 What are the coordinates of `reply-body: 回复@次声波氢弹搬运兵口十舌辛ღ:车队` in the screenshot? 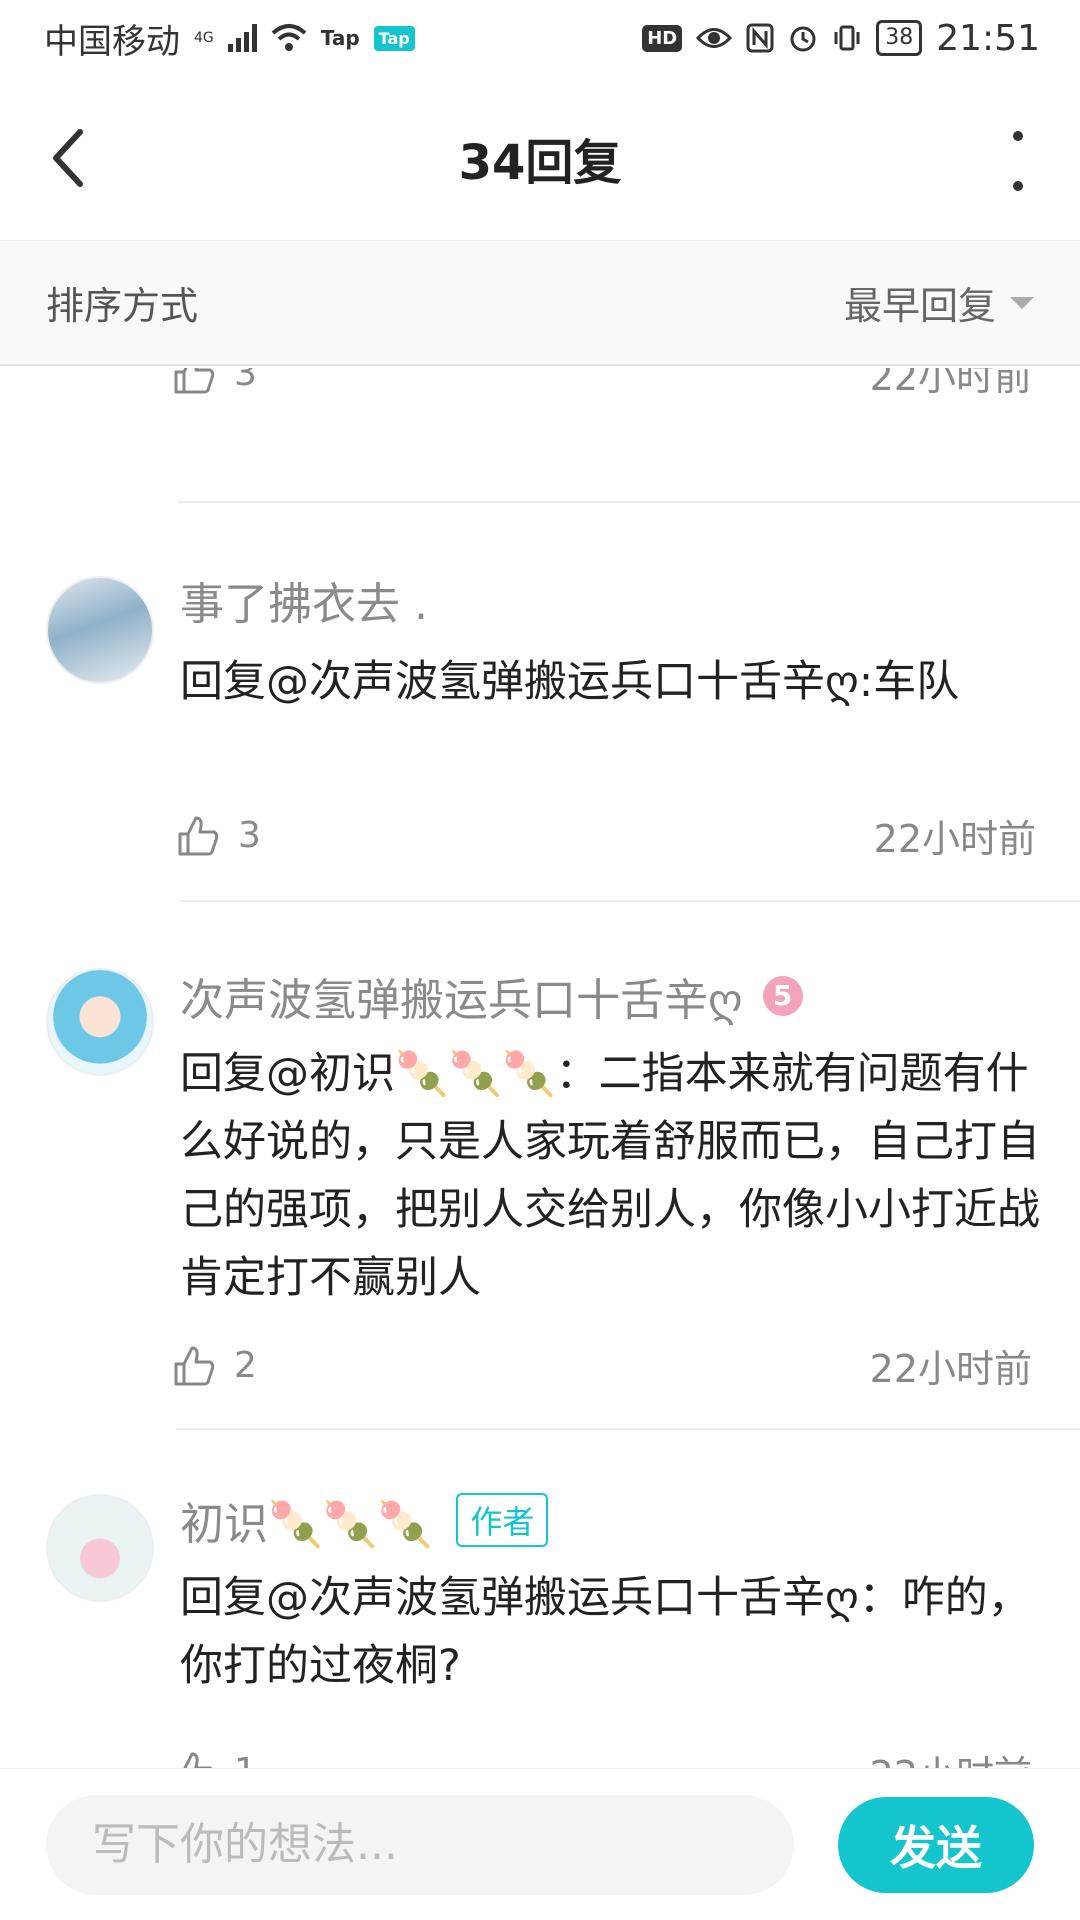 It's located at (570, 682).